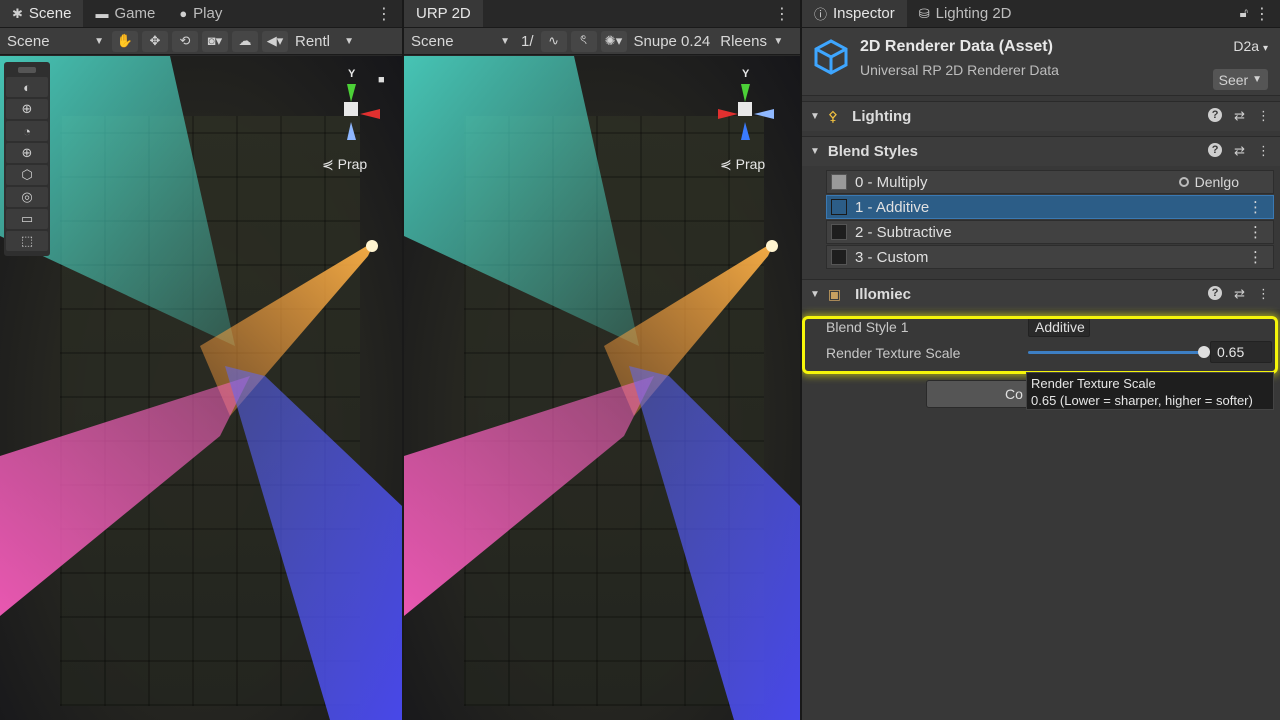  What do you see at coordinates (201, 41) in the screenshot?
I see `scene-toolbar: Scene ▼ ✋ ✥ ⟲ ◙▾ ☁ ◀▾ Rentl ▼` at bounding box center [201, 41].